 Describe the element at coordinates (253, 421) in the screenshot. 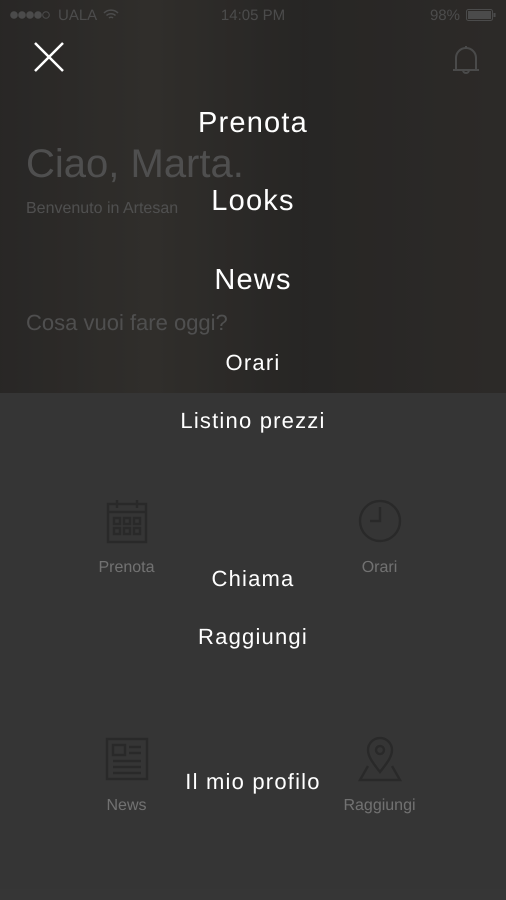

I see `menu-item: Listino prezzi` at that location.